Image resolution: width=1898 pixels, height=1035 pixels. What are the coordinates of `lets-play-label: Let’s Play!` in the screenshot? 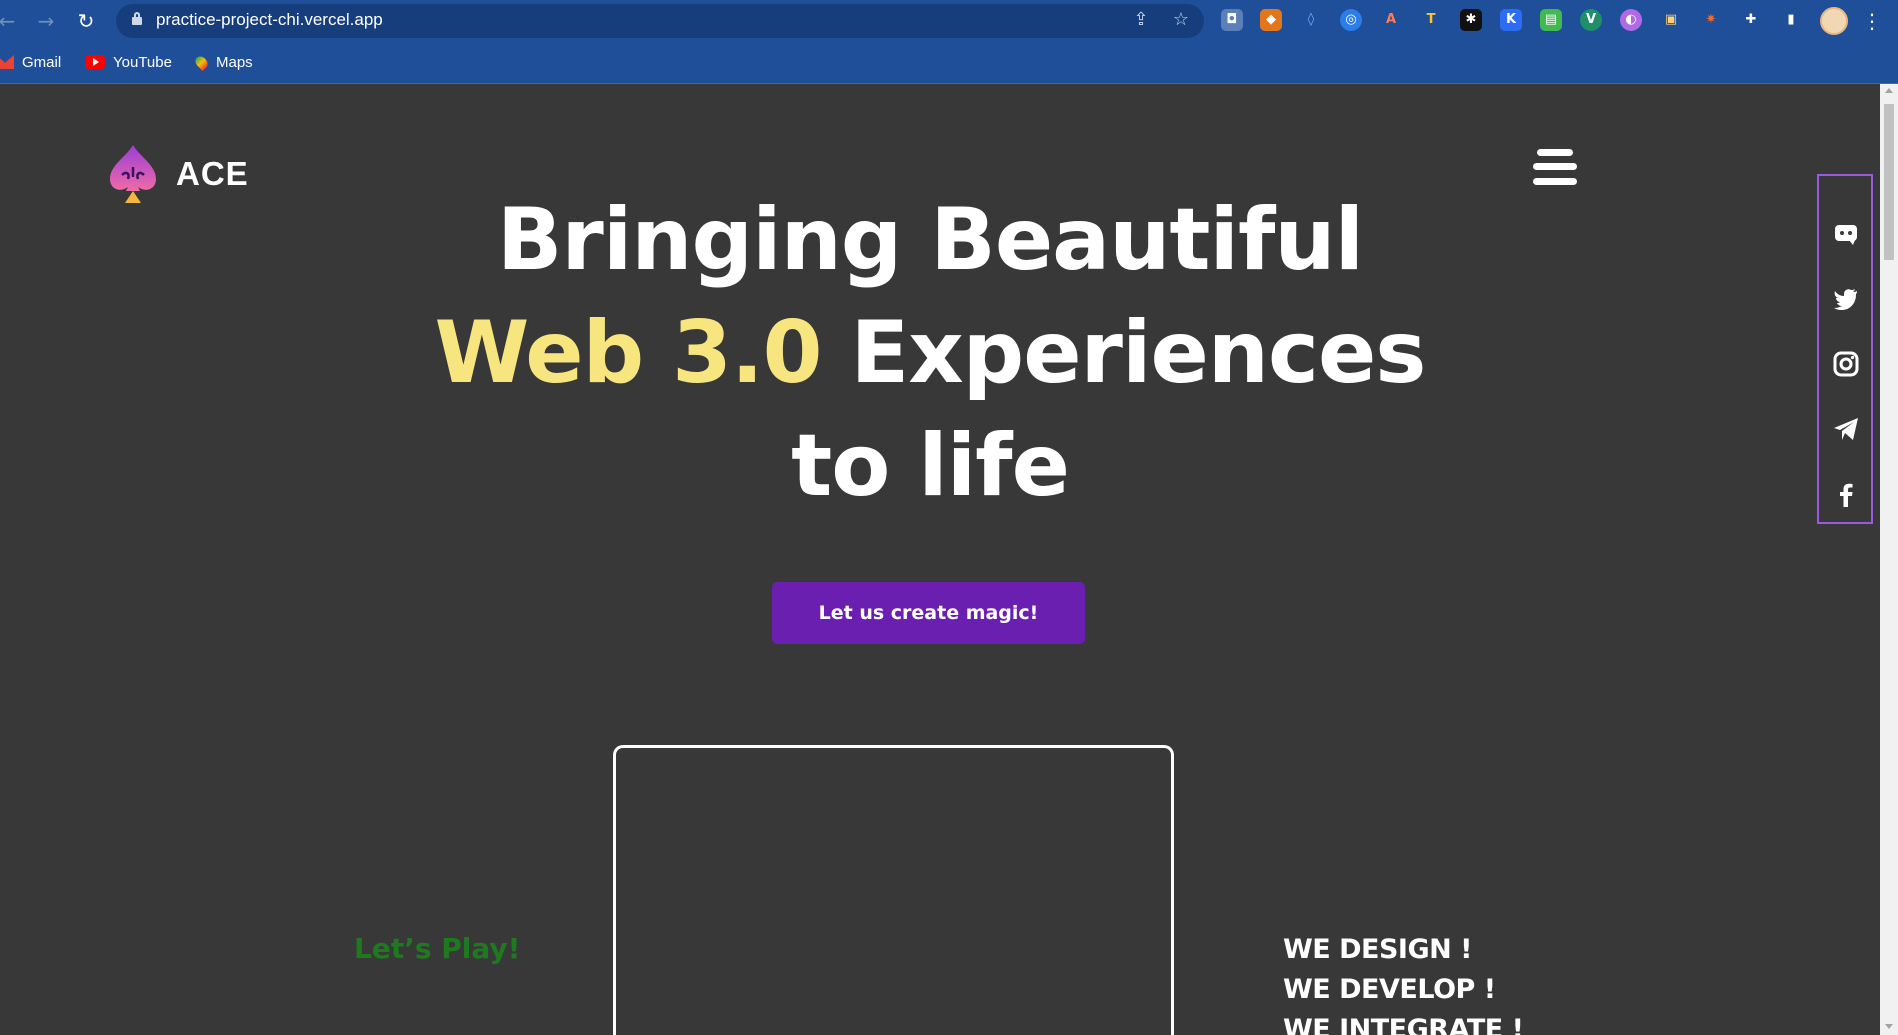 It's located at (437, 948).